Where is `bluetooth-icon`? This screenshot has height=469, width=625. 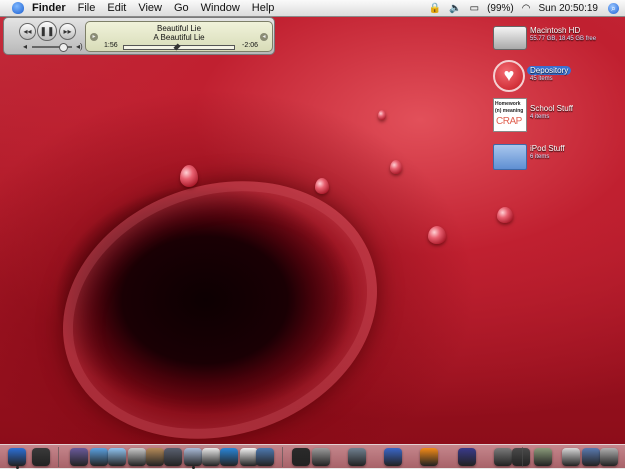 bluetooth-icon is located at coordinates (393, 457).